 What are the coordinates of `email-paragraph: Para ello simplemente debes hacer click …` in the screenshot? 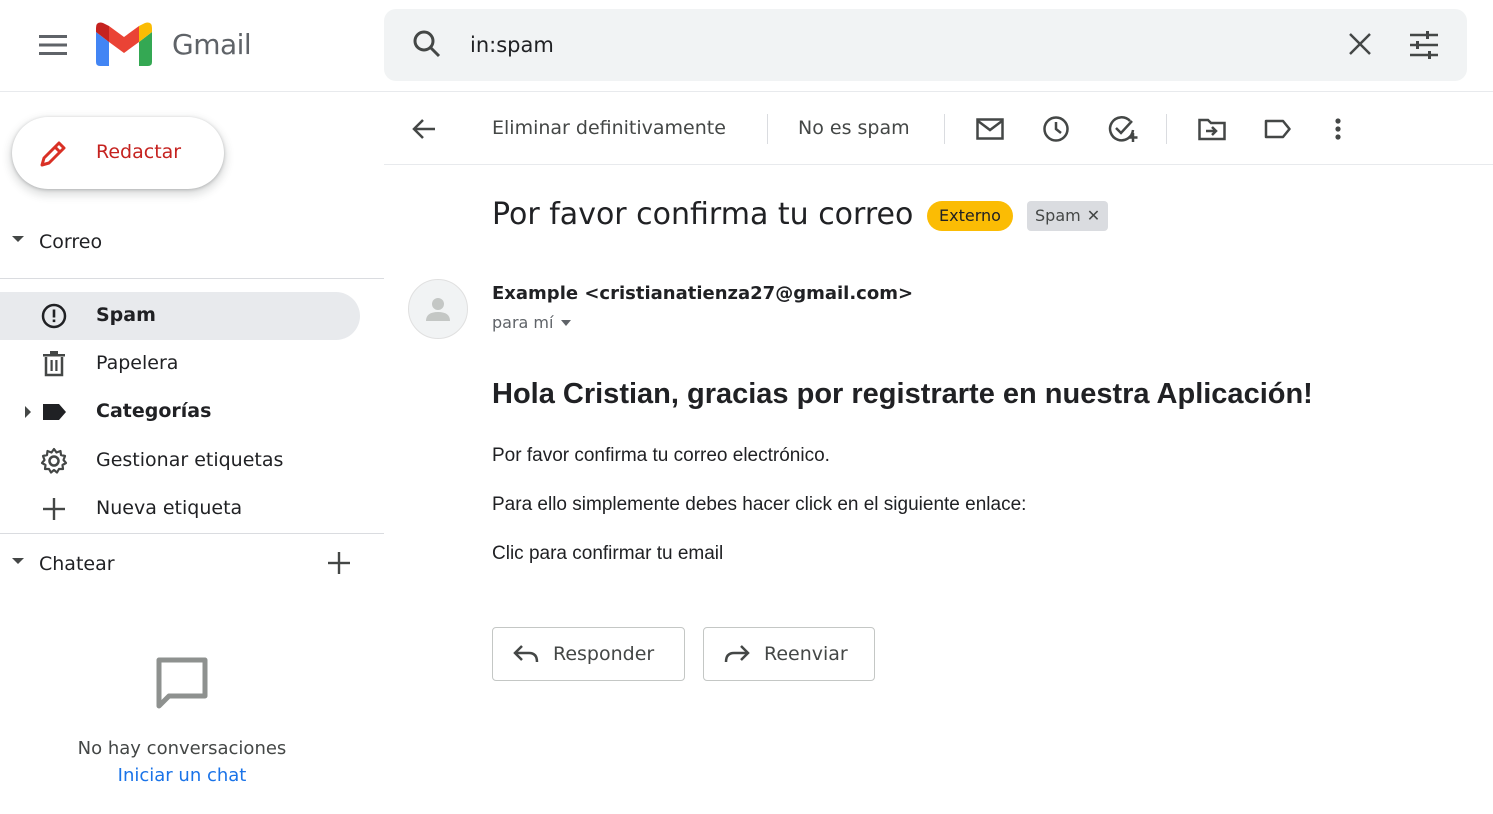 It's located at (759, 504).